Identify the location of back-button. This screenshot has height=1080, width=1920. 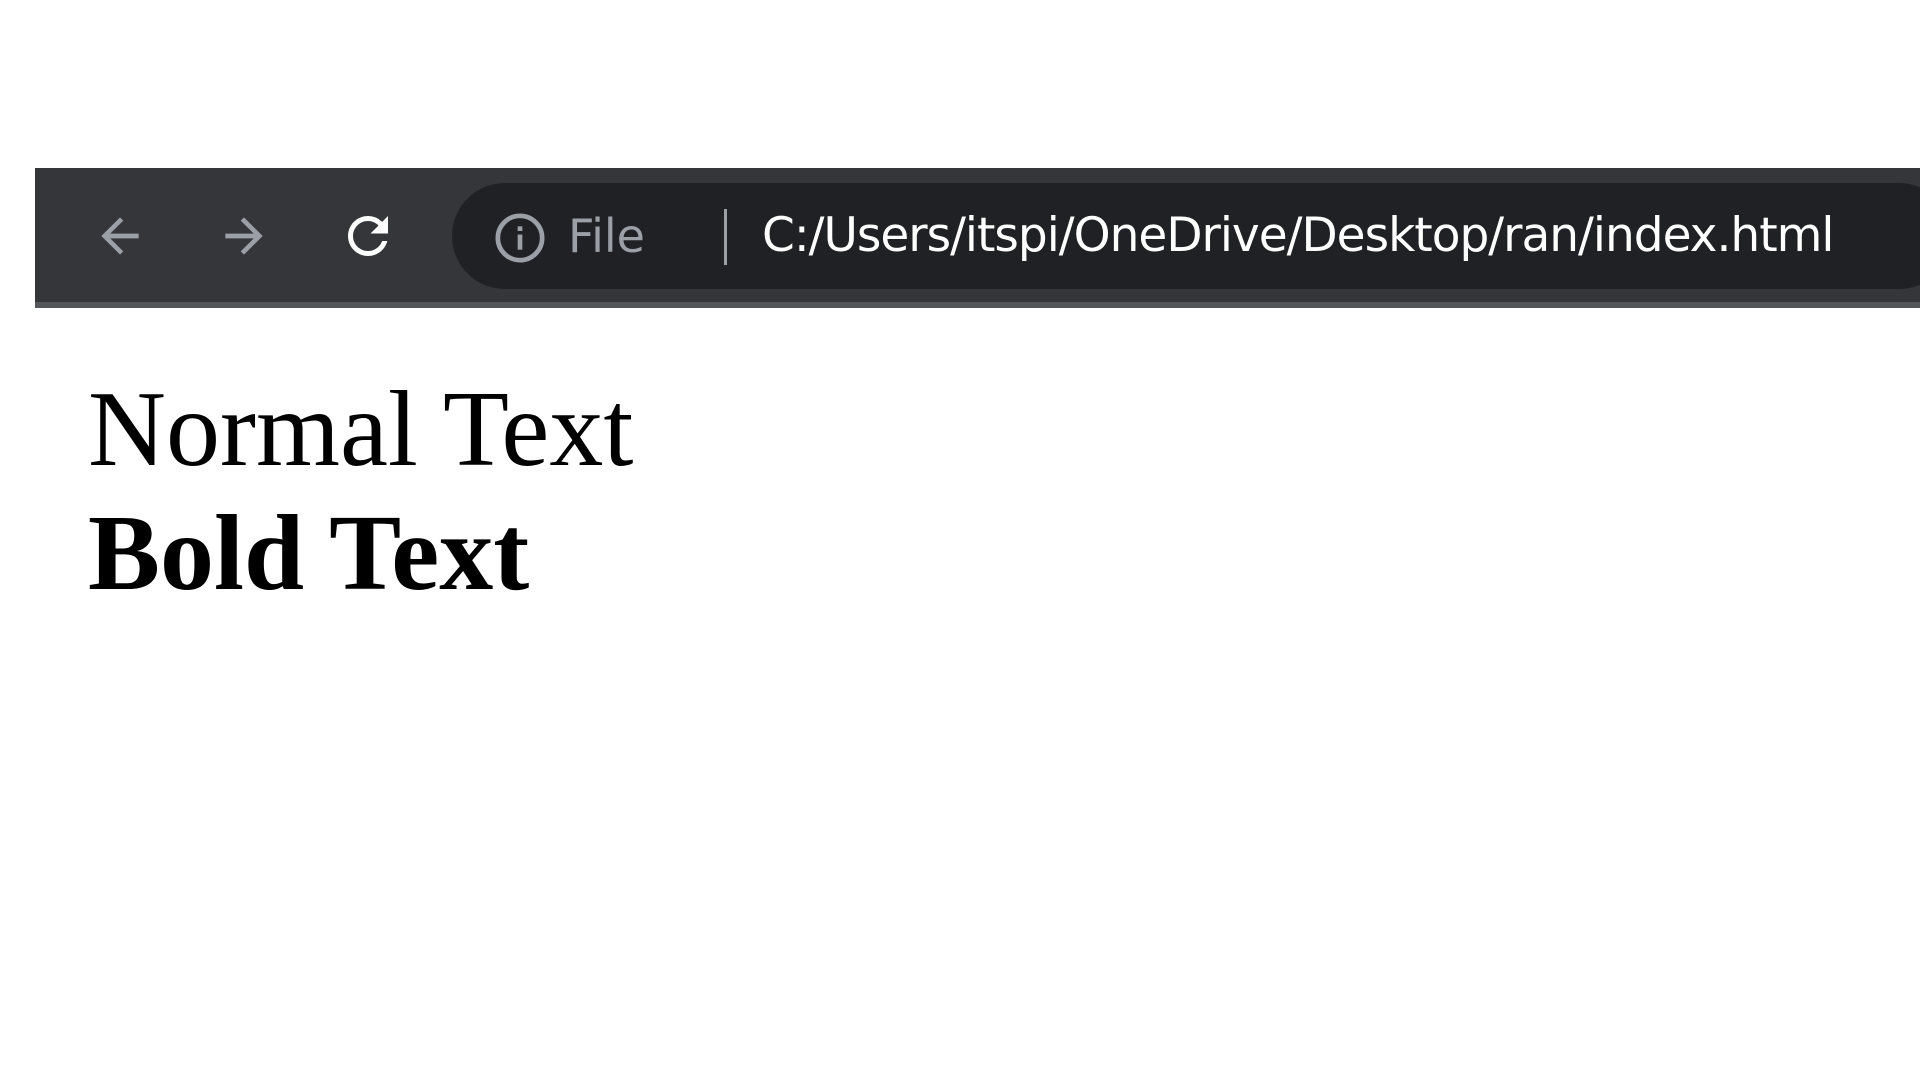
(120, 236).